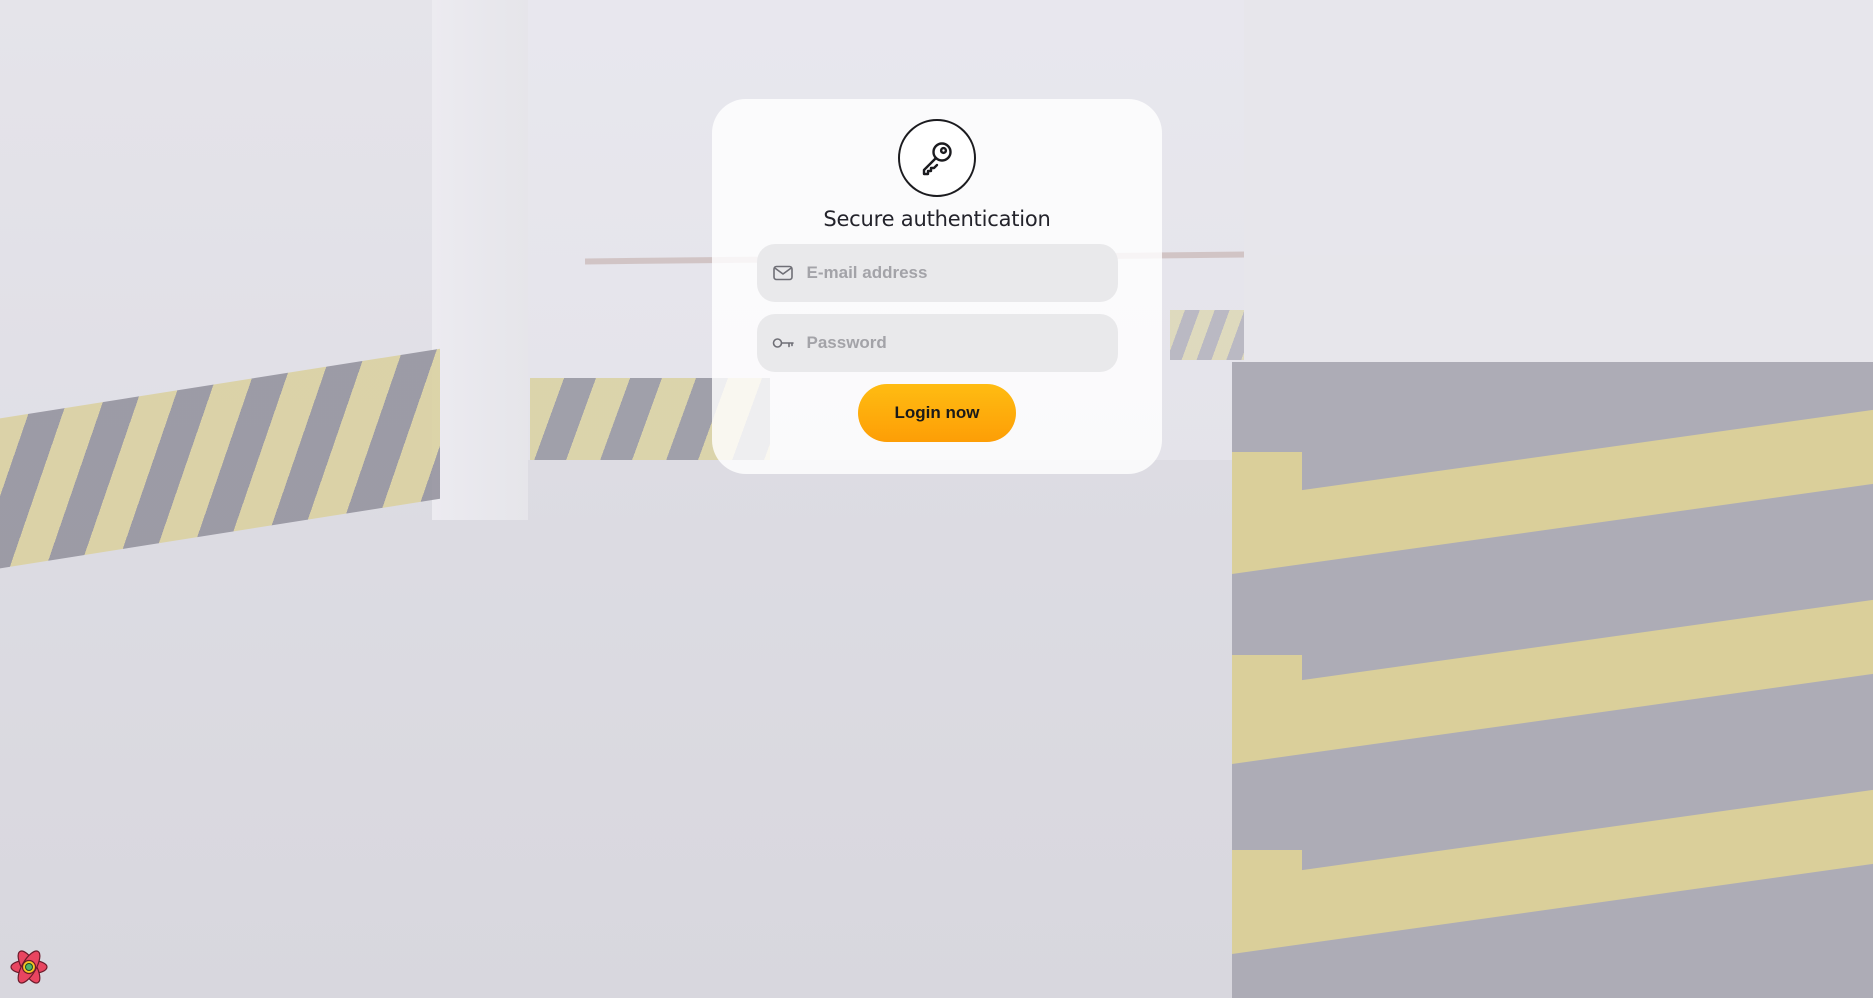 The height and width of the screenshot is (998, 1873). Describe the element at coordinates (937, 413) in the screenshot. I see `login-button: Login now` at that location.